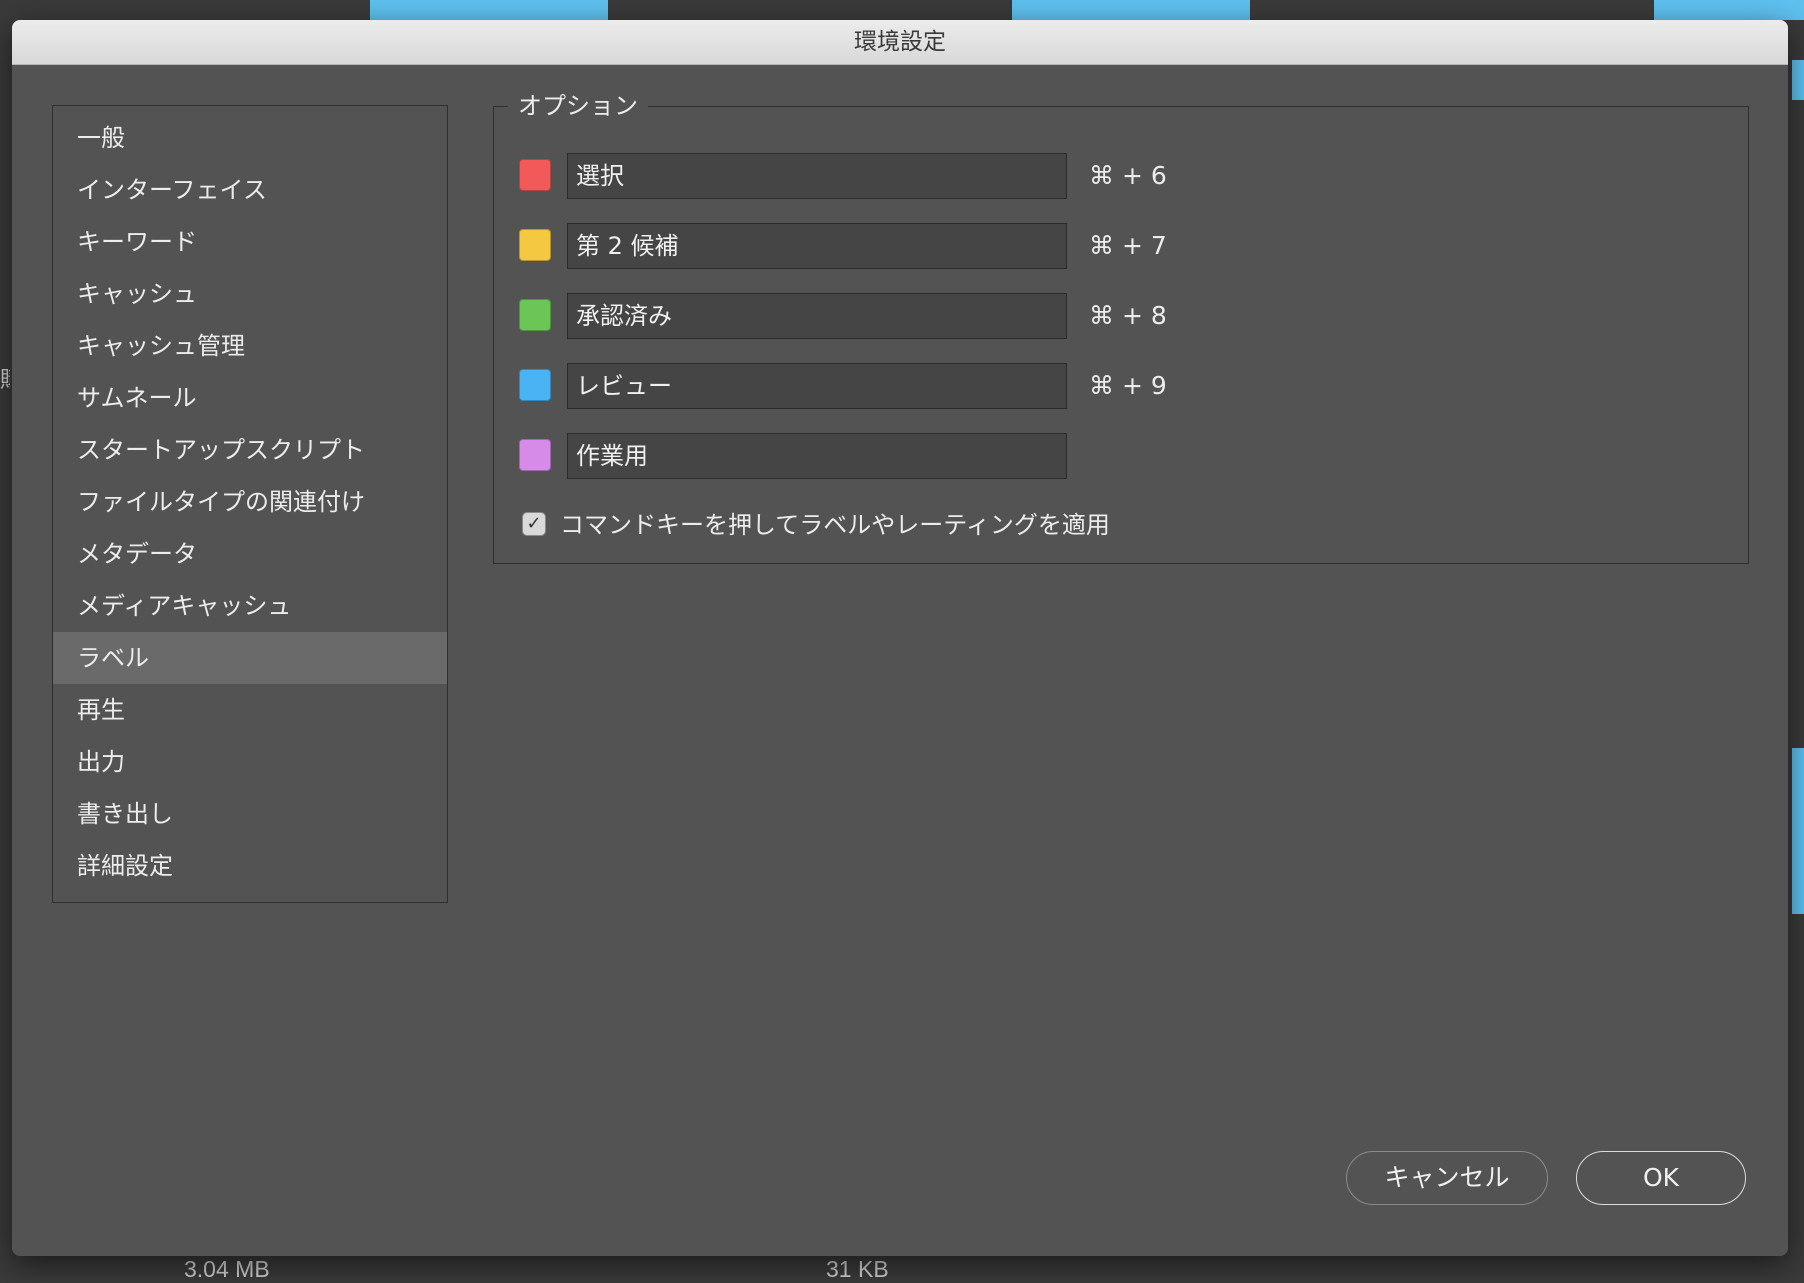 Image resolution: width=1804 pixels, height=1283 pixels. What do you see at coordinates (250, 346) in the screenshot?
I see `sidebar-item-cache-management: キャッシュ管理` at bounding box center [250, 346].